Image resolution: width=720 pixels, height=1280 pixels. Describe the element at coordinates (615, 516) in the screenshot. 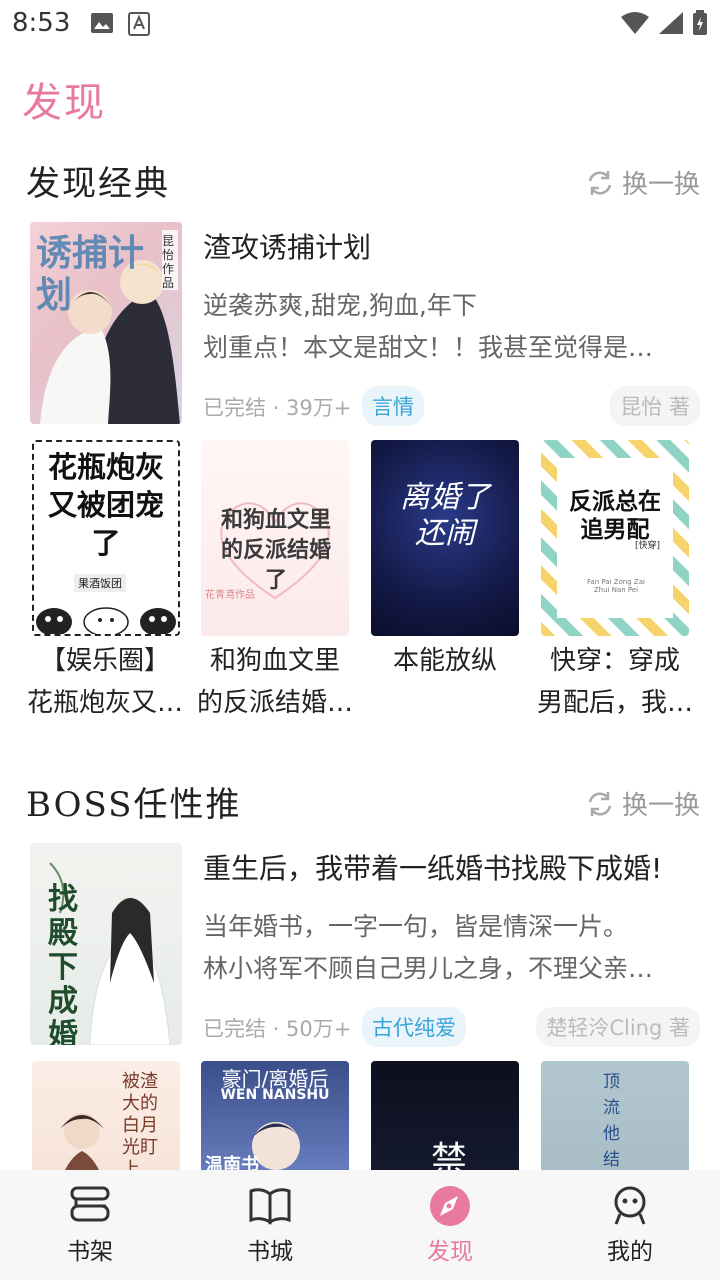

I see `cover-title: 反派总在追男配` at that location.